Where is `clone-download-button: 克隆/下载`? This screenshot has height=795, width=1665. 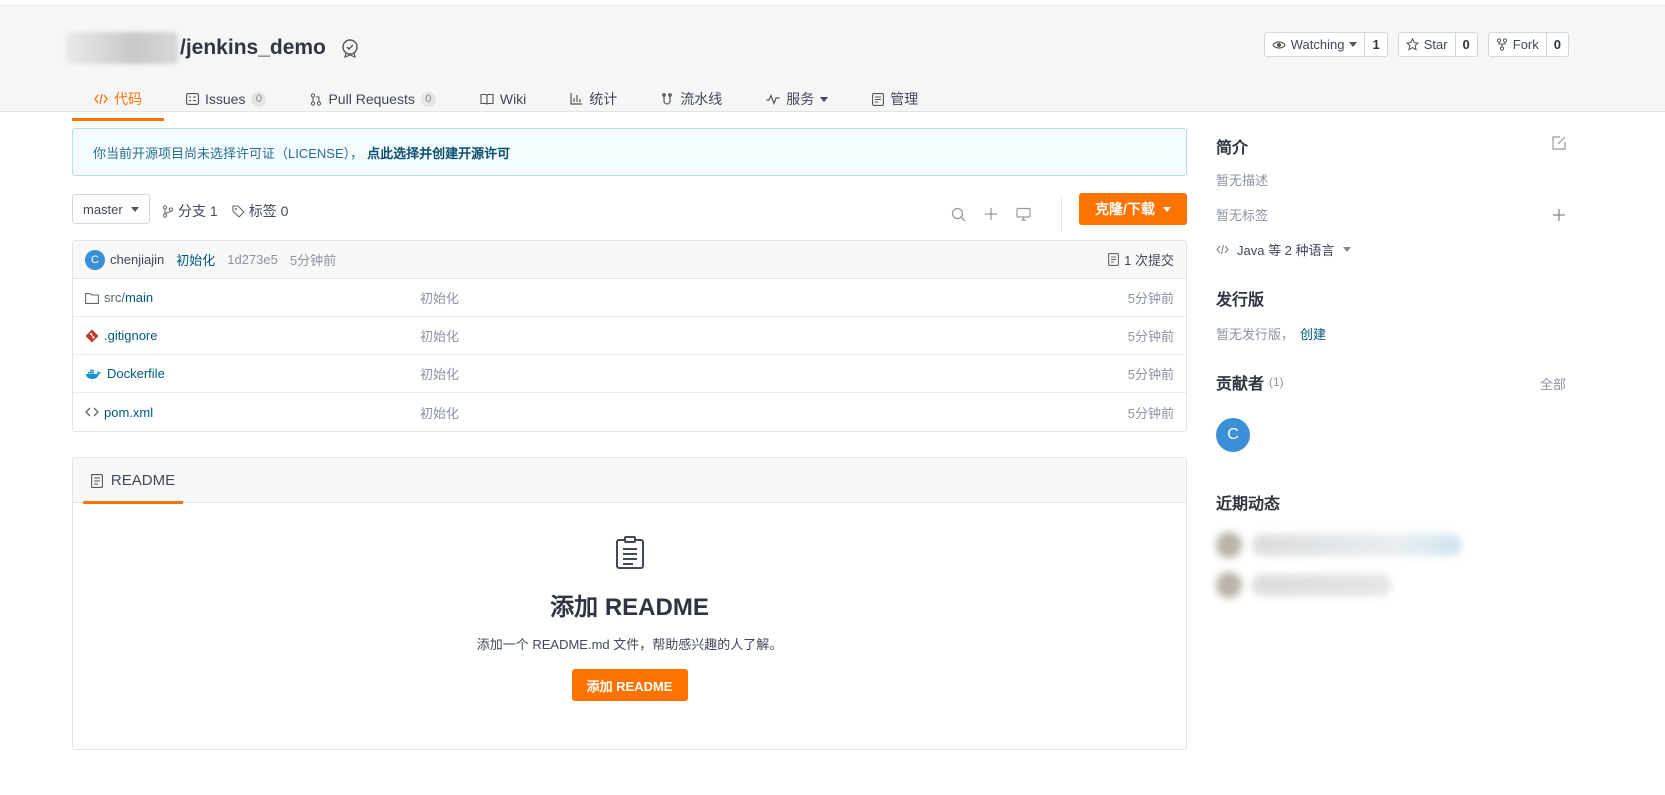 clone-download-button: 克隆/下载 is located at coordinates (1133, 209).